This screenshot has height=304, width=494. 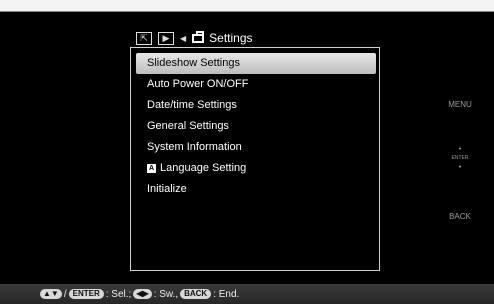 What do you see at coordinates (247, 294) in the screenshot?
I see `button-guide-bar: ▲▼ / ENTER : Sel.; ◀▶ : Sw., BACK : End.` at bounding box center [247, 294].